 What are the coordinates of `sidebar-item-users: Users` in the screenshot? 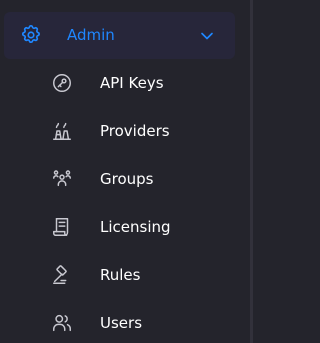 It's located at (135, 323).